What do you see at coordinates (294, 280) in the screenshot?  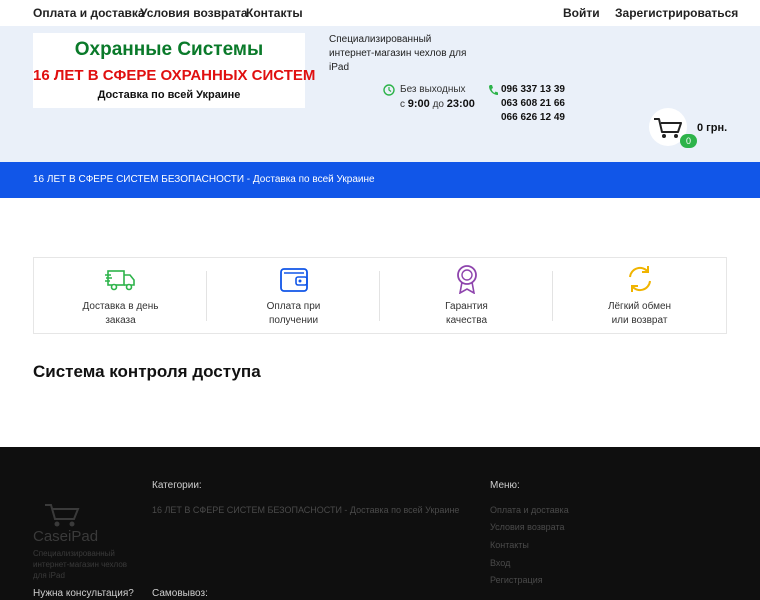 I see `wallet-icon` at bounding box center [294, 280].